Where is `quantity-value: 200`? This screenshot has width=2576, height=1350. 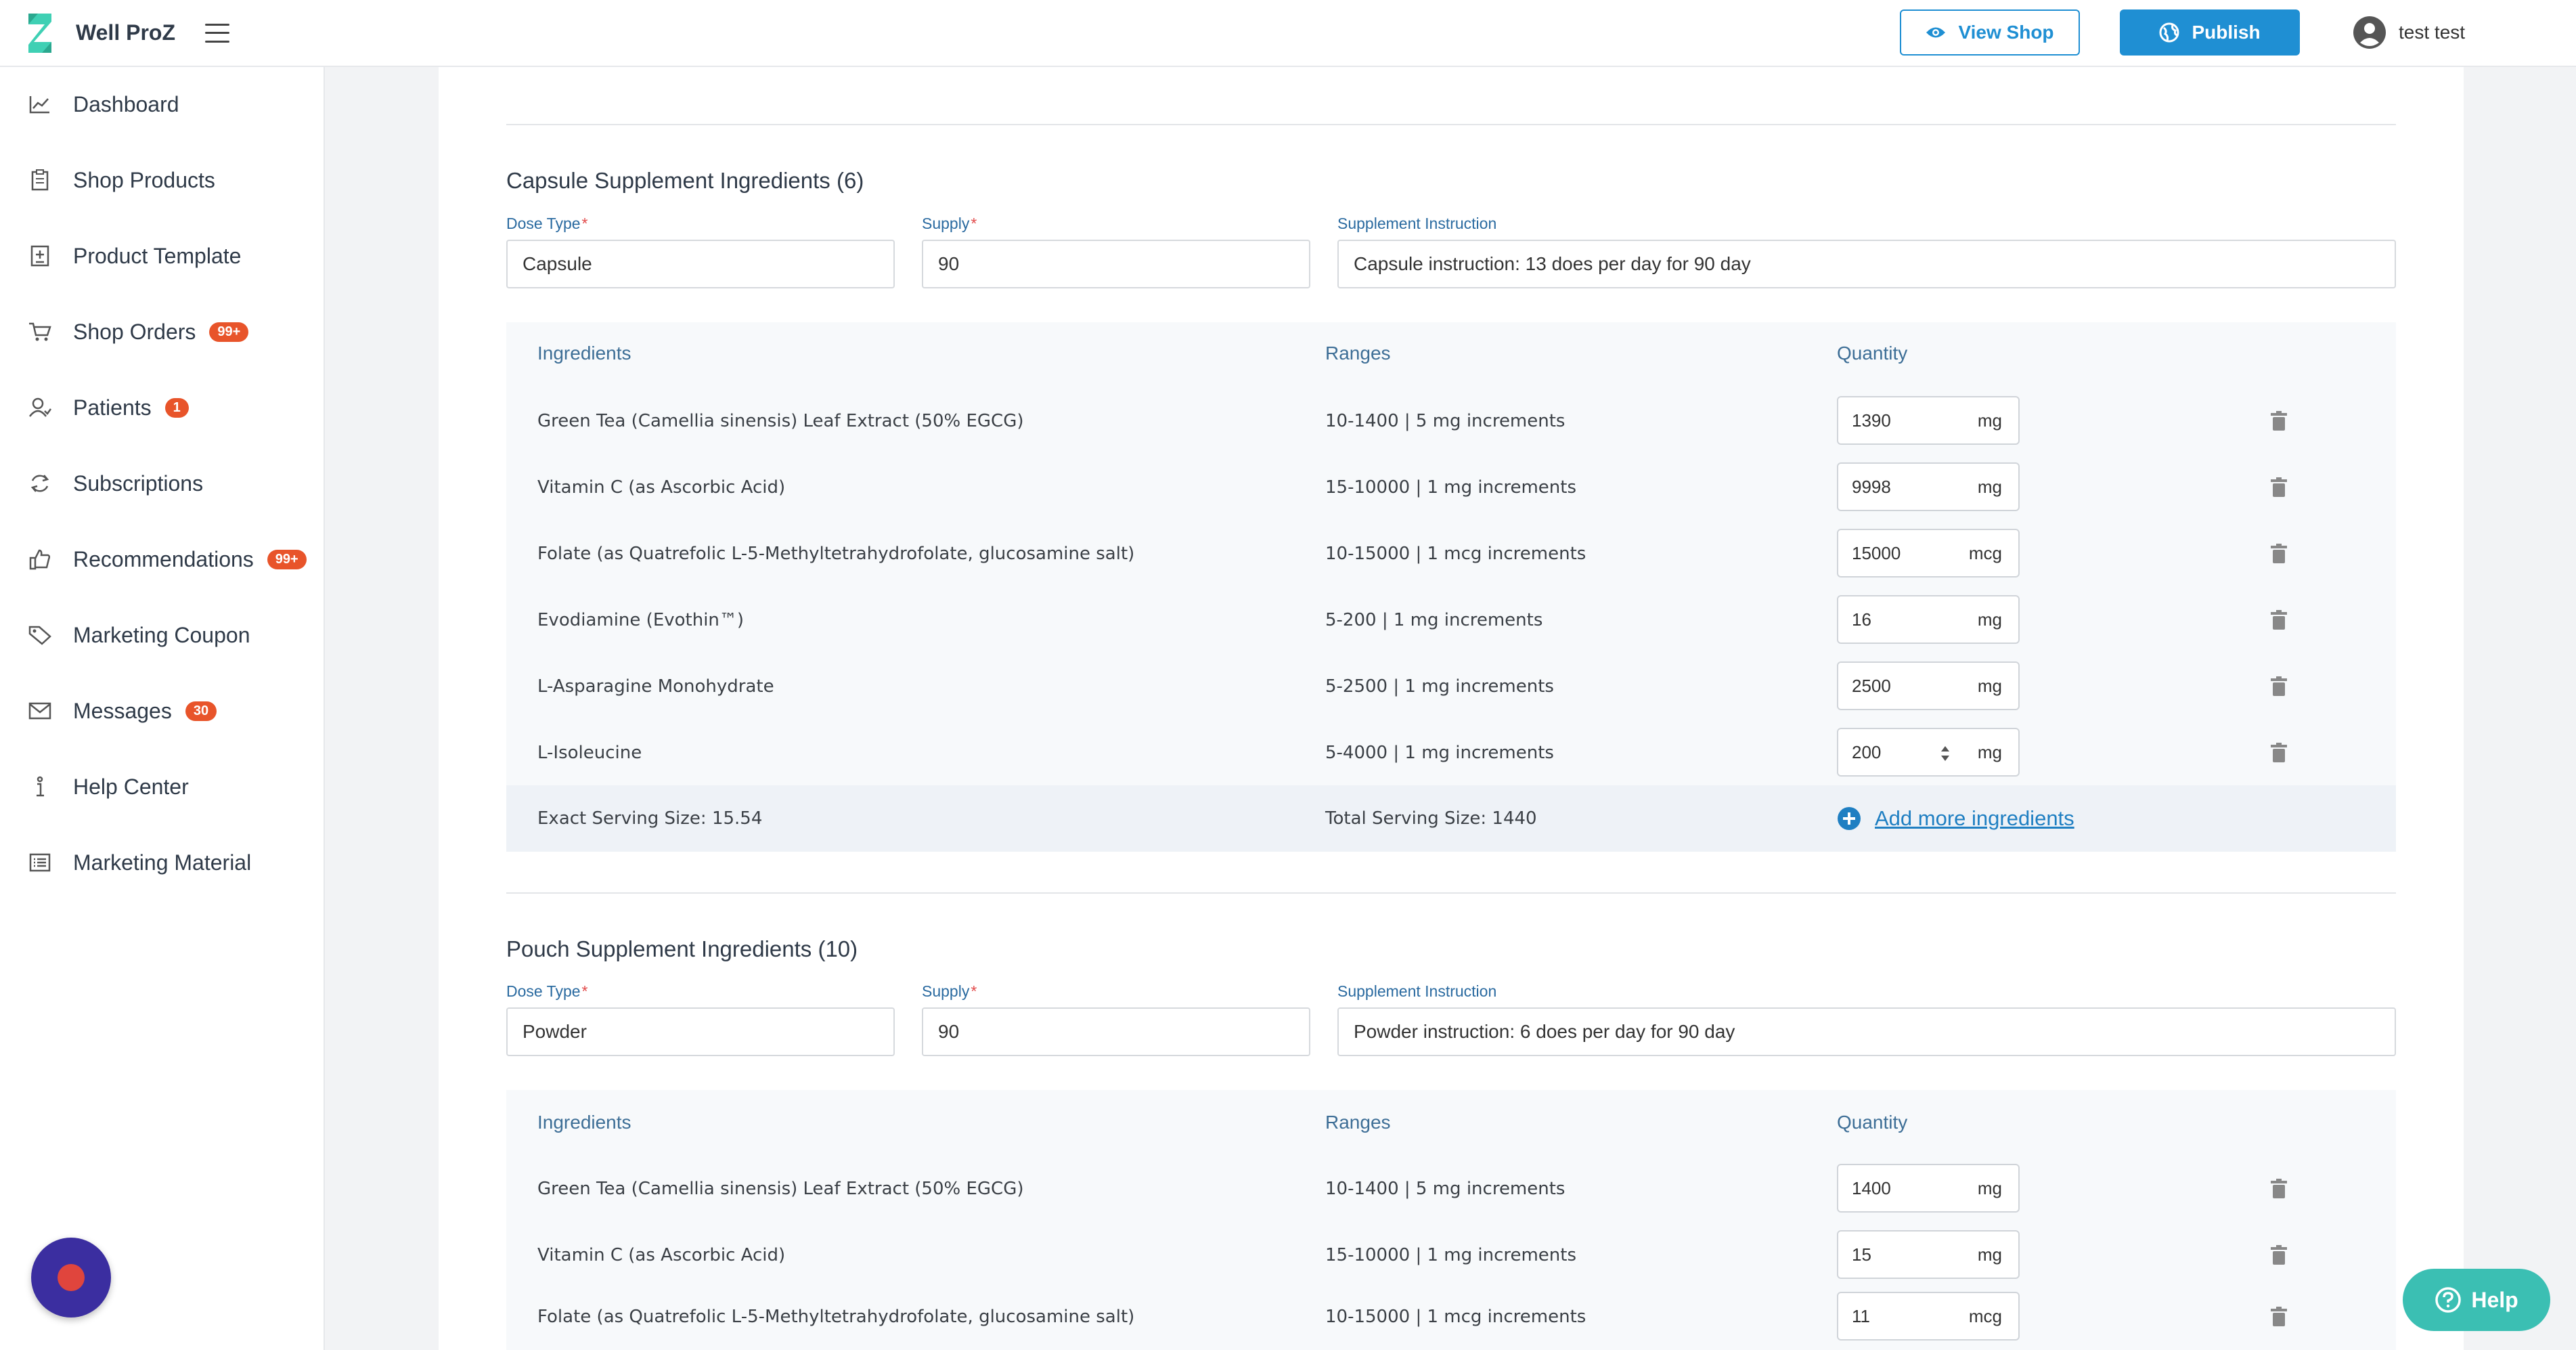
quantity-value: 200 is located at coordinates (1867, 752).